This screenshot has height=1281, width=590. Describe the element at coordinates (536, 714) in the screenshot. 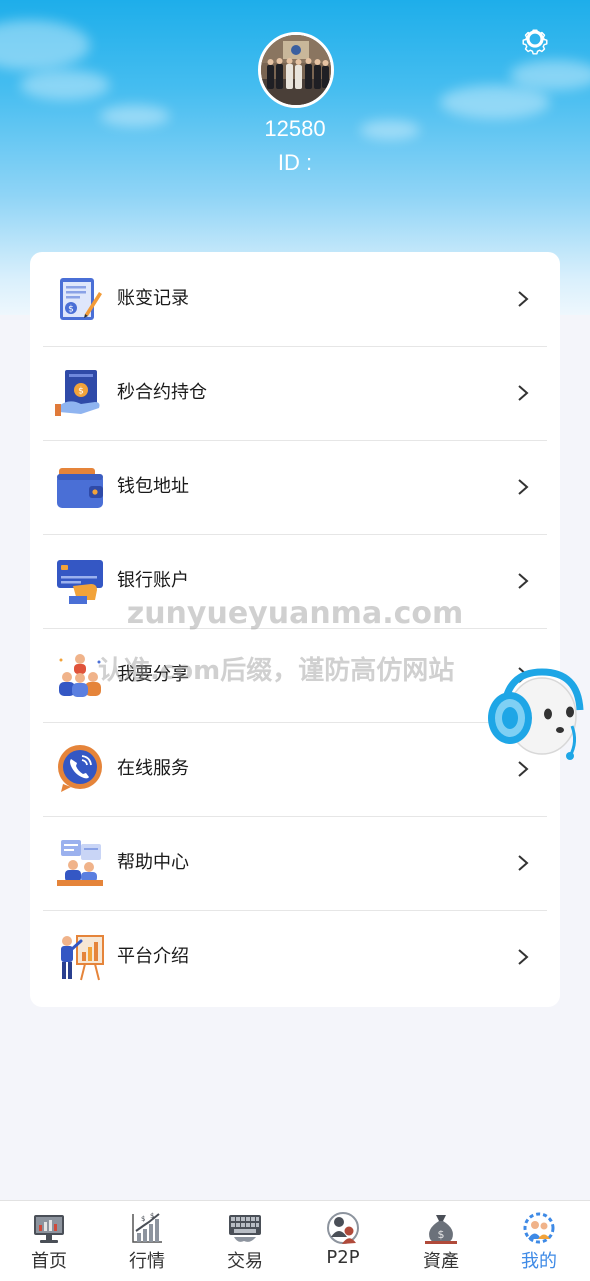

I see `customer-service-float-button` at that location.